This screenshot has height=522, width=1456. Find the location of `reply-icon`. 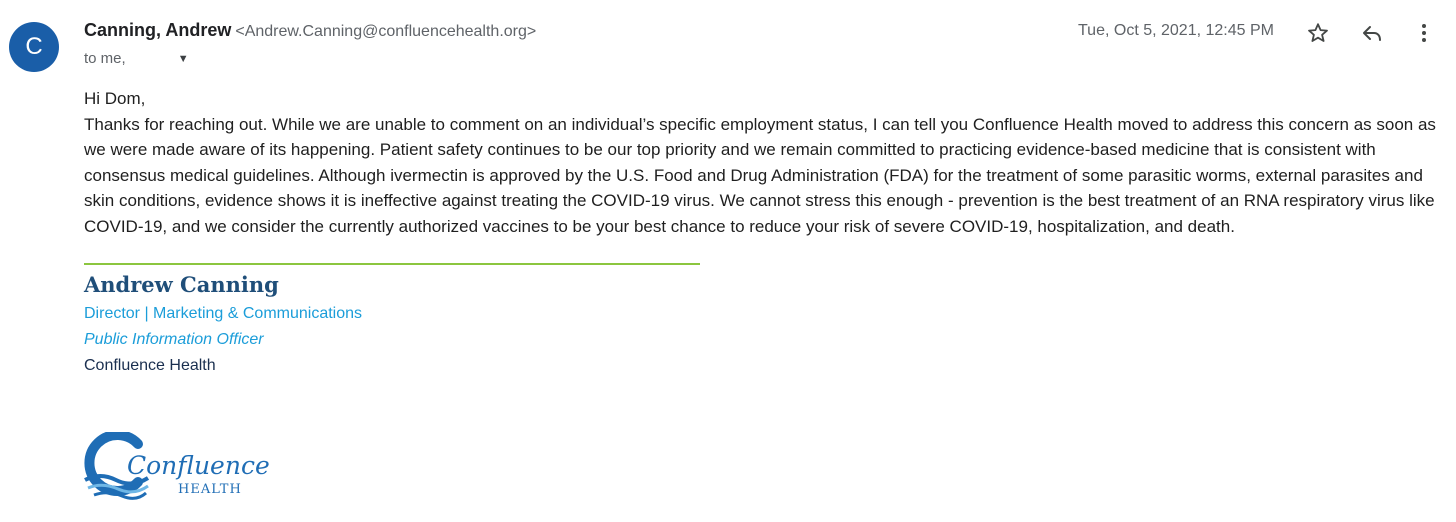

reply-icon is located at coordinates (1372, 33).